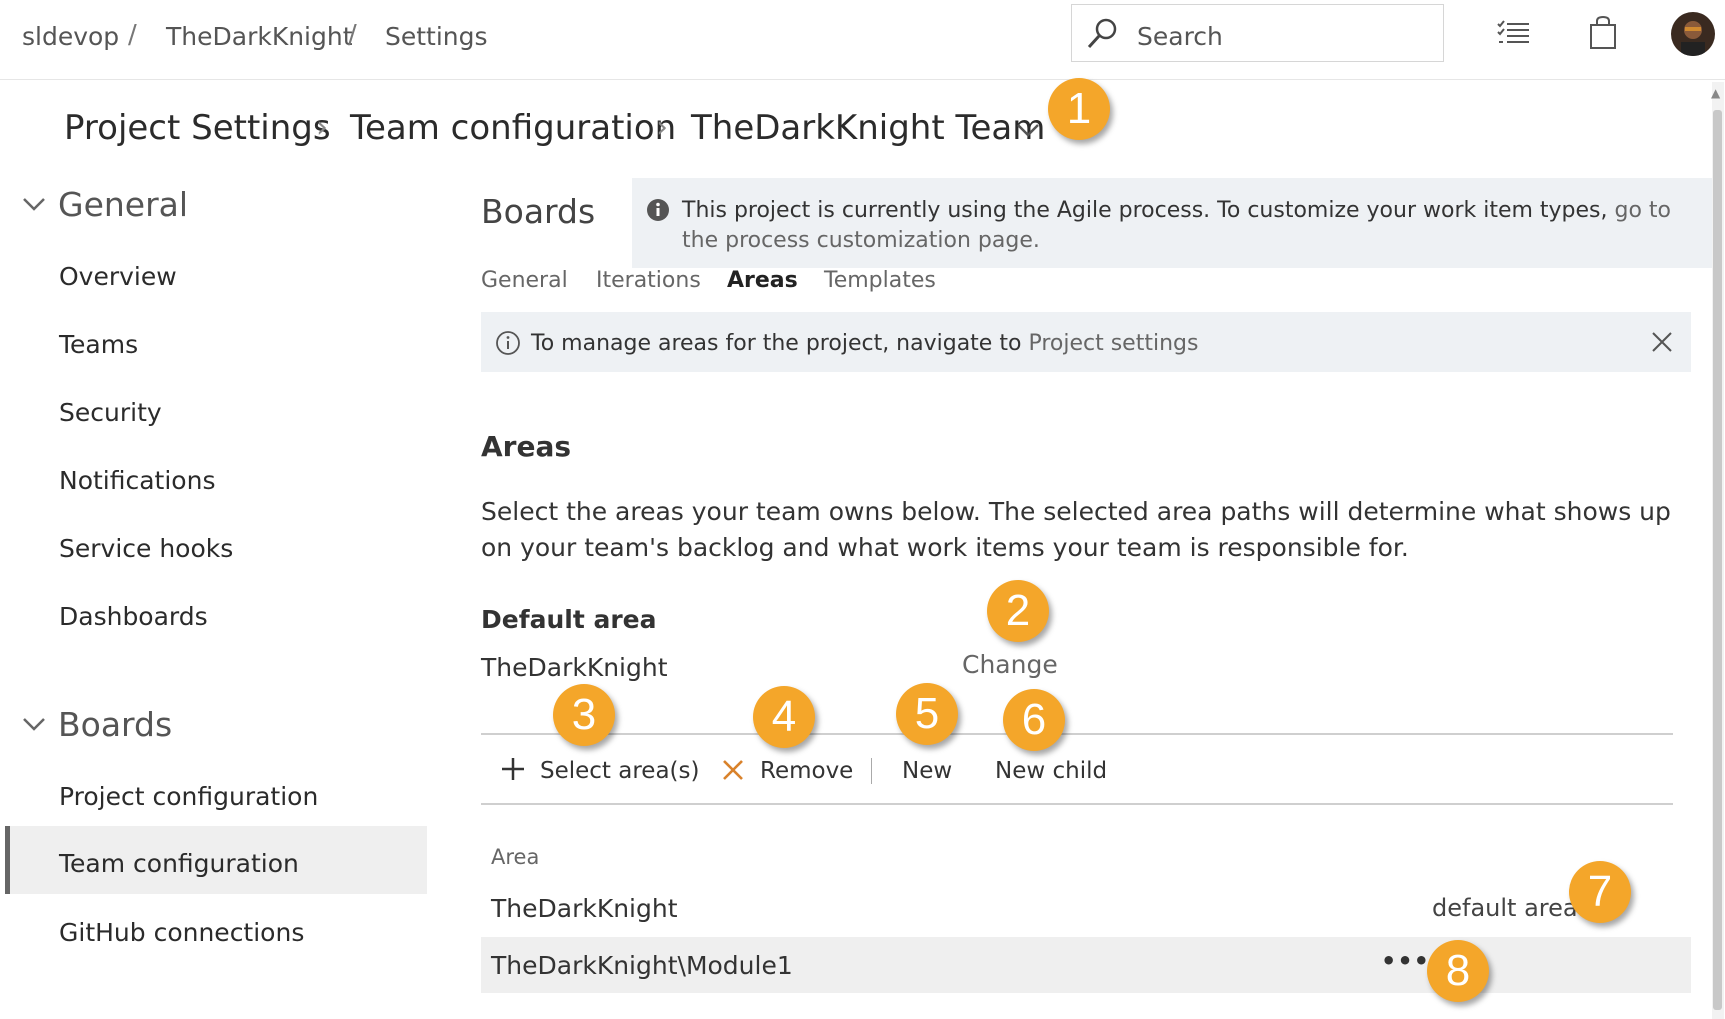  Describe the element at coordinates (179, 863) in the screenshot. I see `sidebar-item-team-configuration: Team configuration` at that location.